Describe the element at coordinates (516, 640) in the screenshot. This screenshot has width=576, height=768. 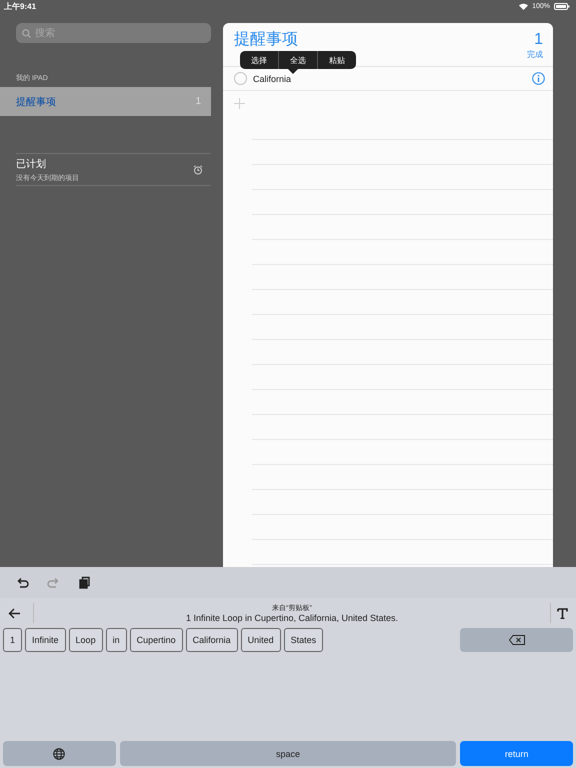
I see `delete-icon` at that location.